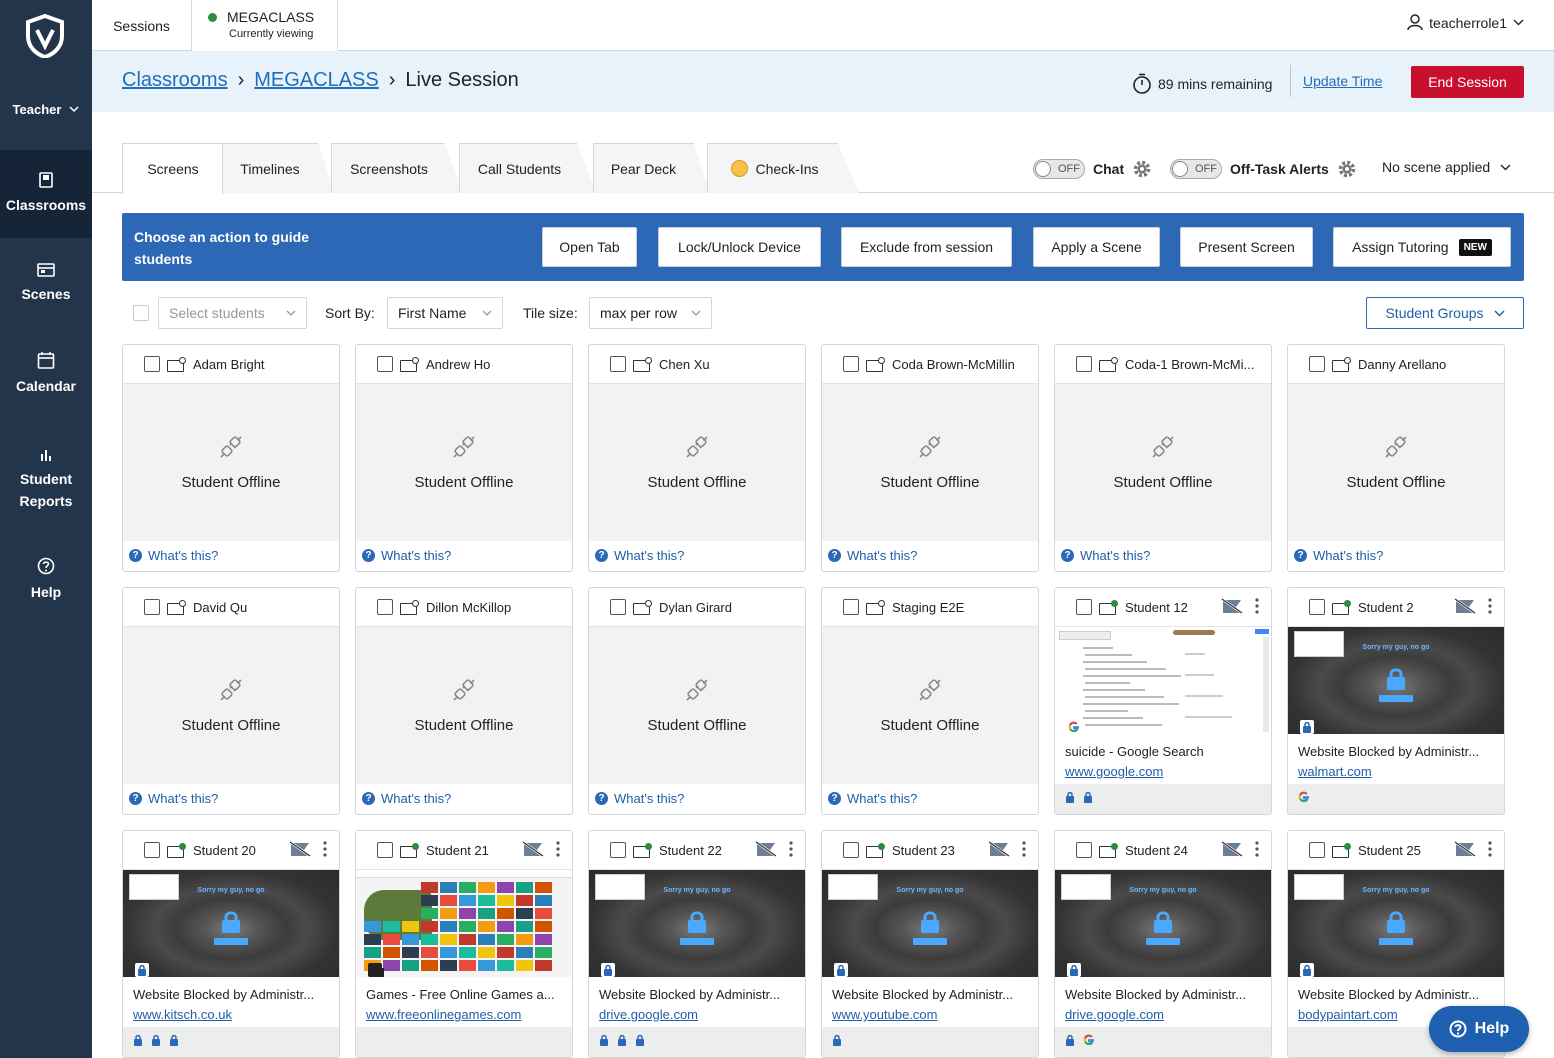  I want to click on sidebar-item-calendar: Calendar, so click(46, 374).